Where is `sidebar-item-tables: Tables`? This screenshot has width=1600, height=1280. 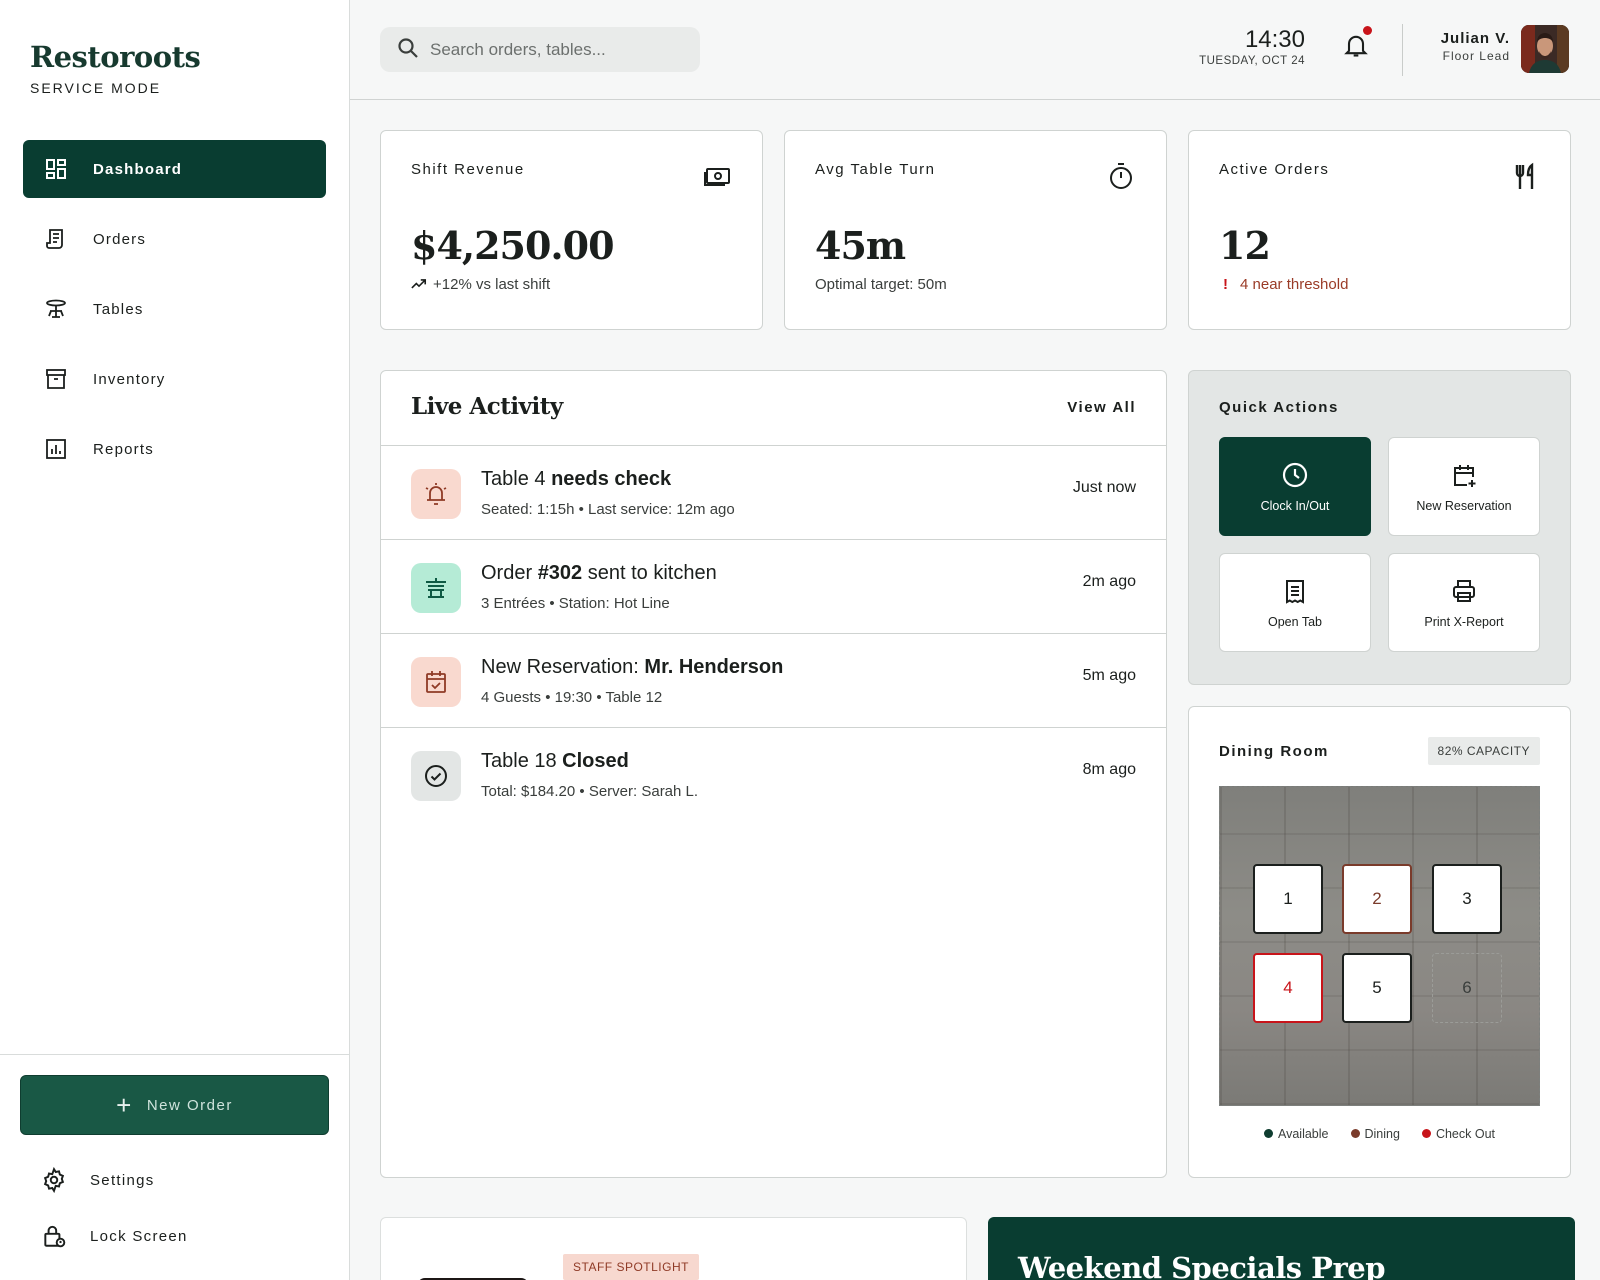
sidebar-item-tables: Tables is located at coordinates (174, 309).